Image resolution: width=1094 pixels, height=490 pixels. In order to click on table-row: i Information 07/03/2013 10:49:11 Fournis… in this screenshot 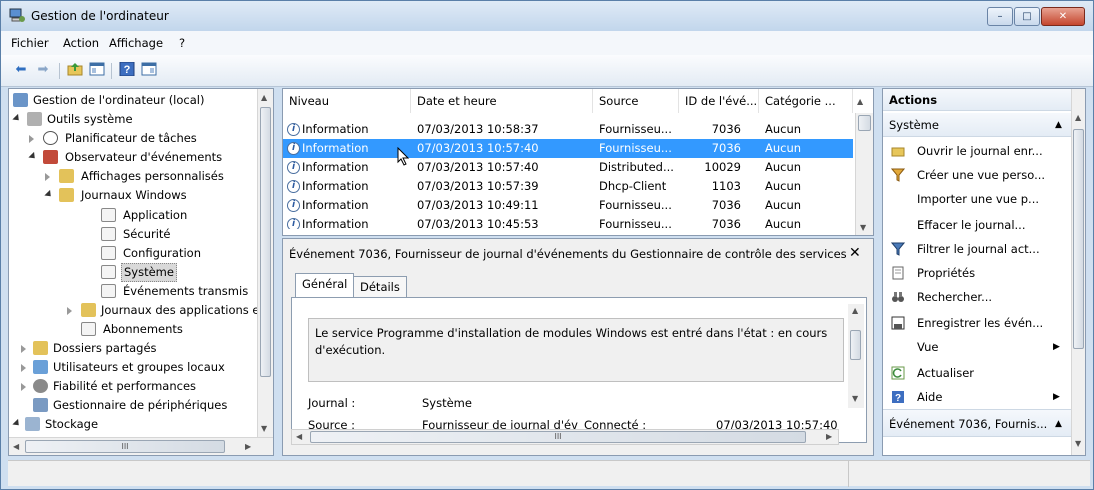, I will do `click(568, 205)`.